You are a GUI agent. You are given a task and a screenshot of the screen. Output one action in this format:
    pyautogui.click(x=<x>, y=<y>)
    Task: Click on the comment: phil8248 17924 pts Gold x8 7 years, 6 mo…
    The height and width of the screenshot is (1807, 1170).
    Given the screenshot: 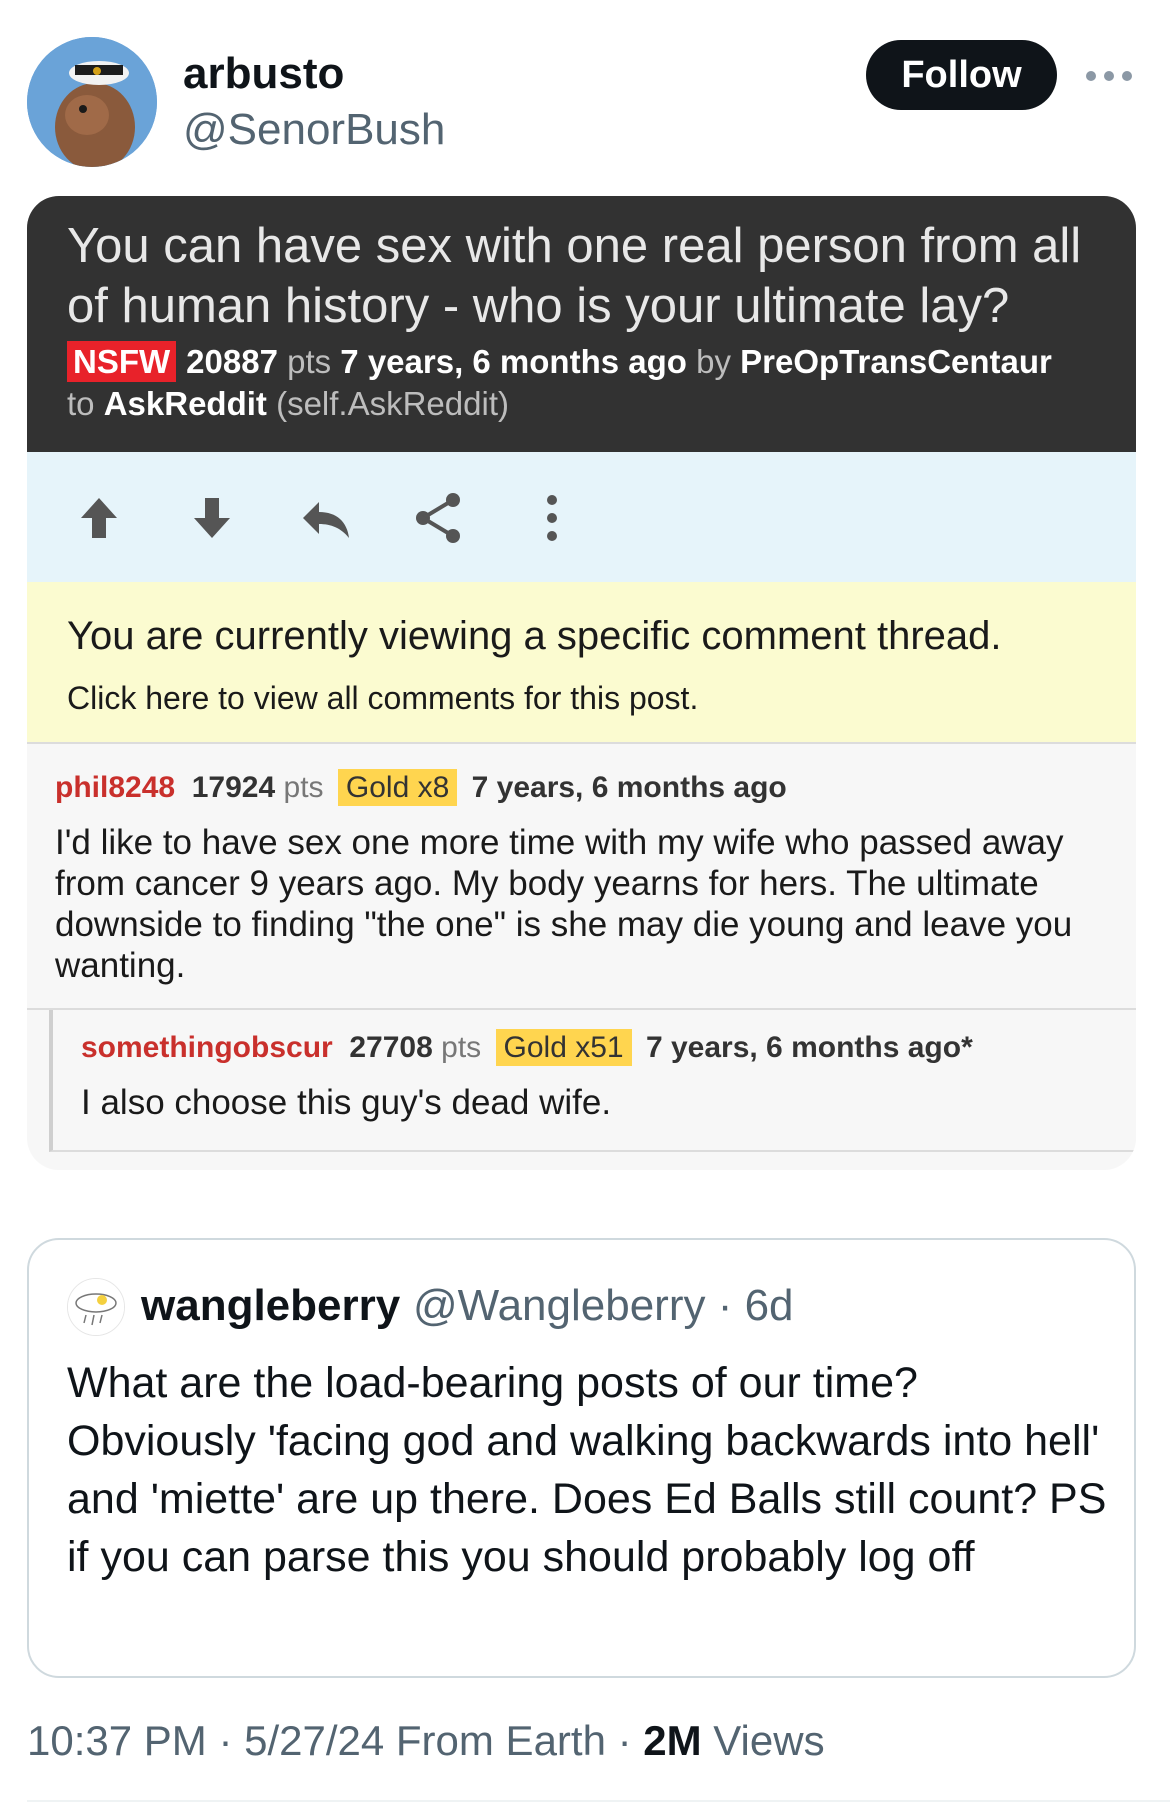 What is the action you would take?
    pyautogui.click(x=581, y=877)
    